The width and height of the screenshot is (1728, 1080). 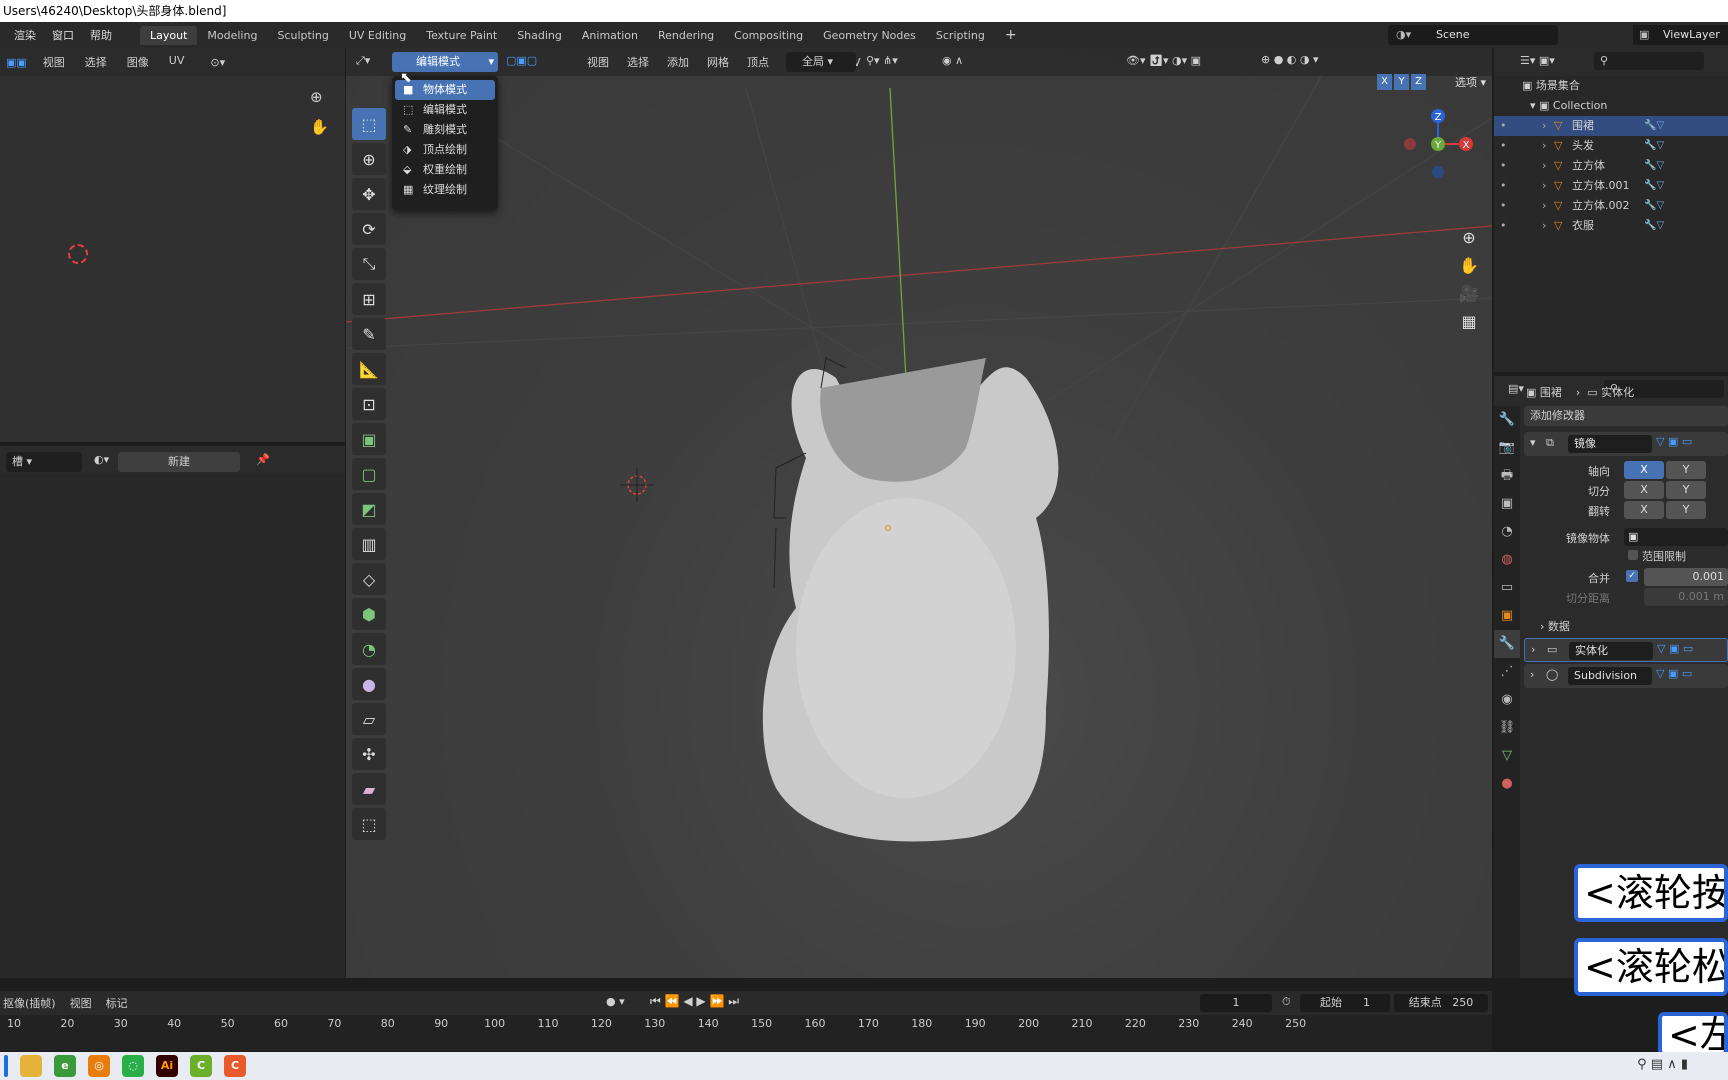 I want to click on outliner-root: ▣ 场景集合, so click(x=1611, y=86).